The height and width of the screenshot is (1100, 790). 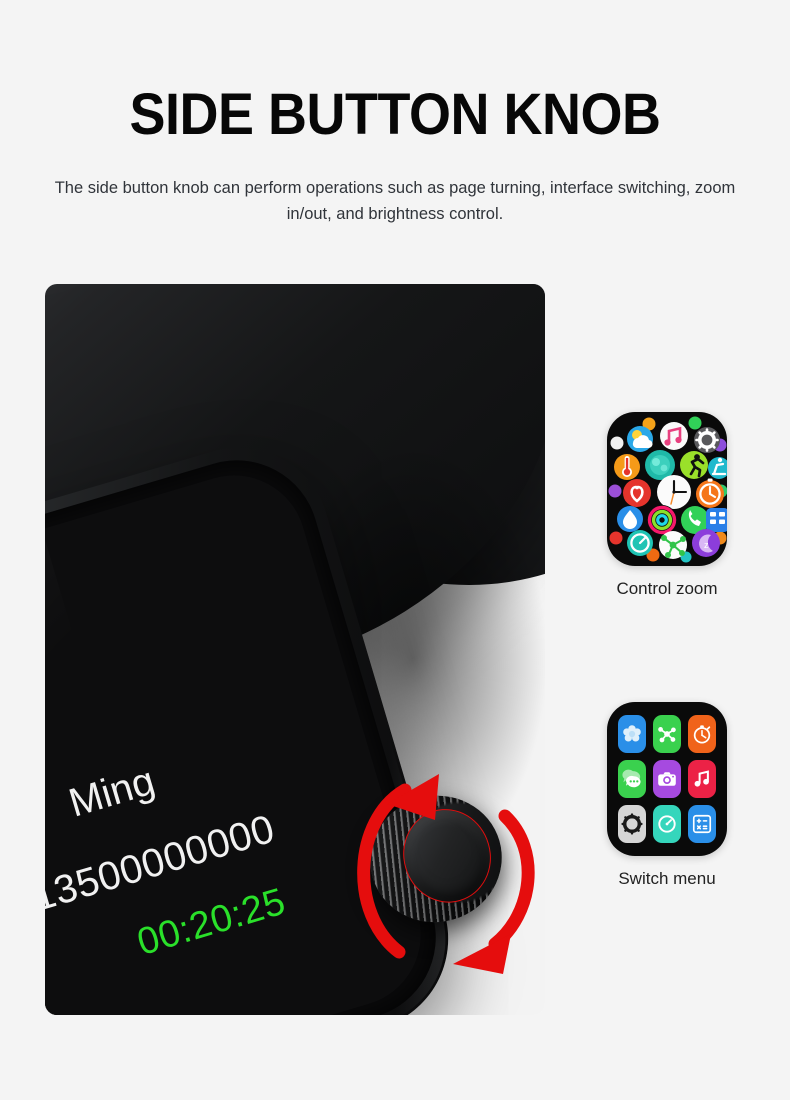 I want to click on honeycomb-app-grid: z, so click(x=667, y=489).